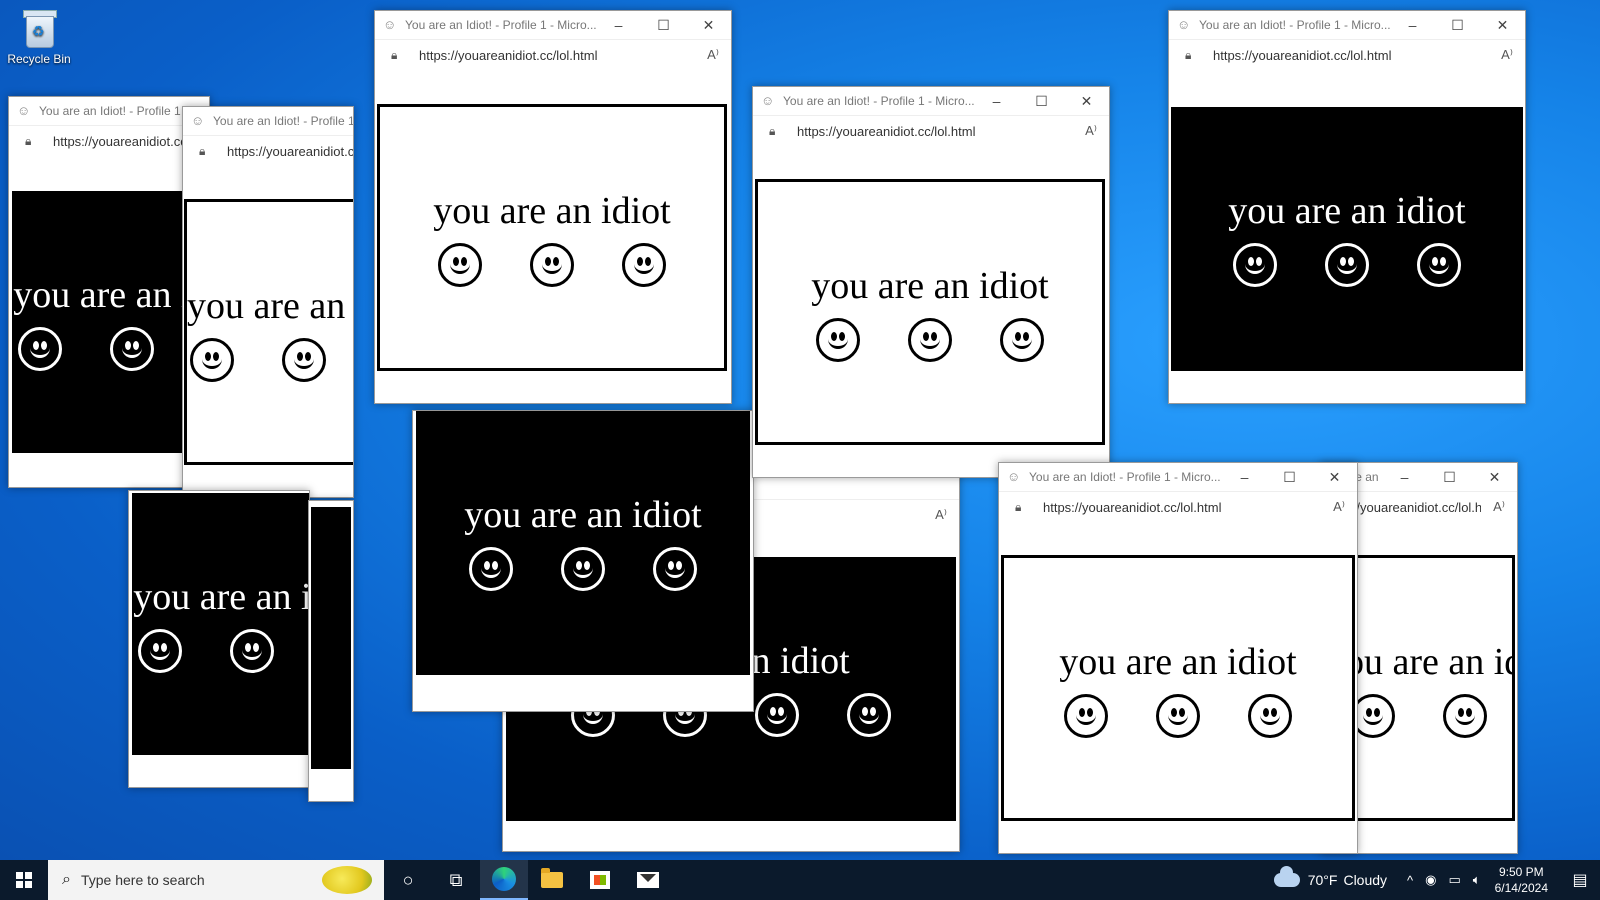  I want to click on popup-window, so click(331, 651).